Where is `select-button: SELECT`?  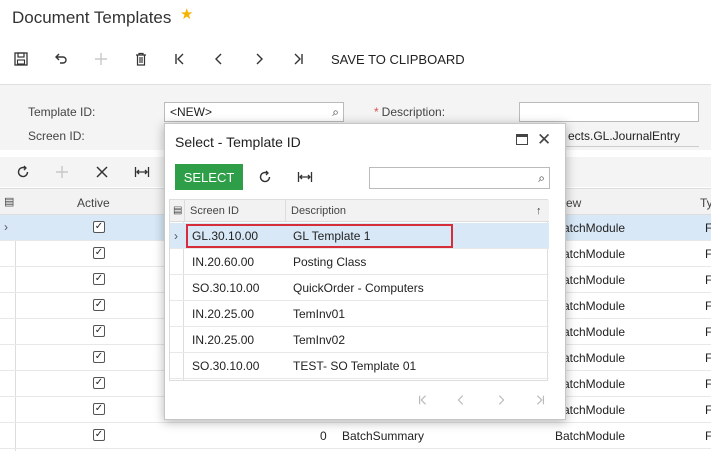 select-button: SELECT is located at coordinates (209, 177).